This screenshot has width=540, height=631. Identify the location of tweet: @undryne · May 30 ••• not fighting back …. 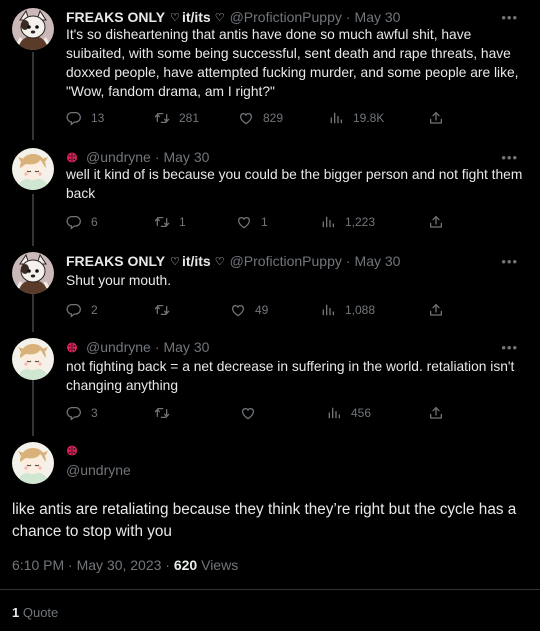
(270, 383).